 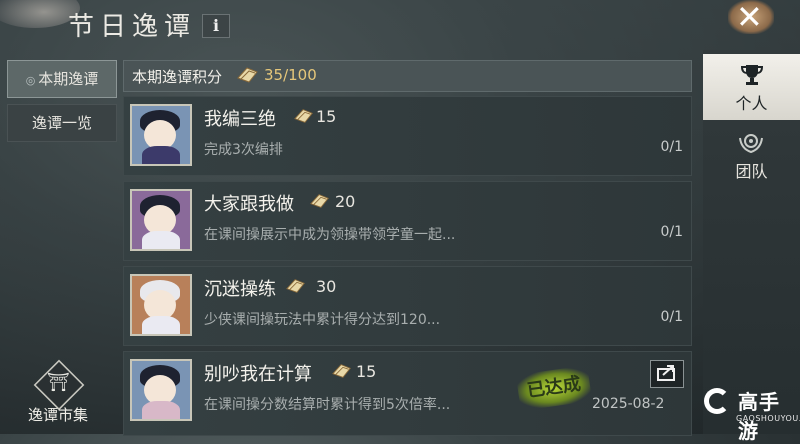 What do you see at coordinates (249, 204) in the screenshot?
I see `task-title: 大家跟我做` at bounding box center [249, 204].